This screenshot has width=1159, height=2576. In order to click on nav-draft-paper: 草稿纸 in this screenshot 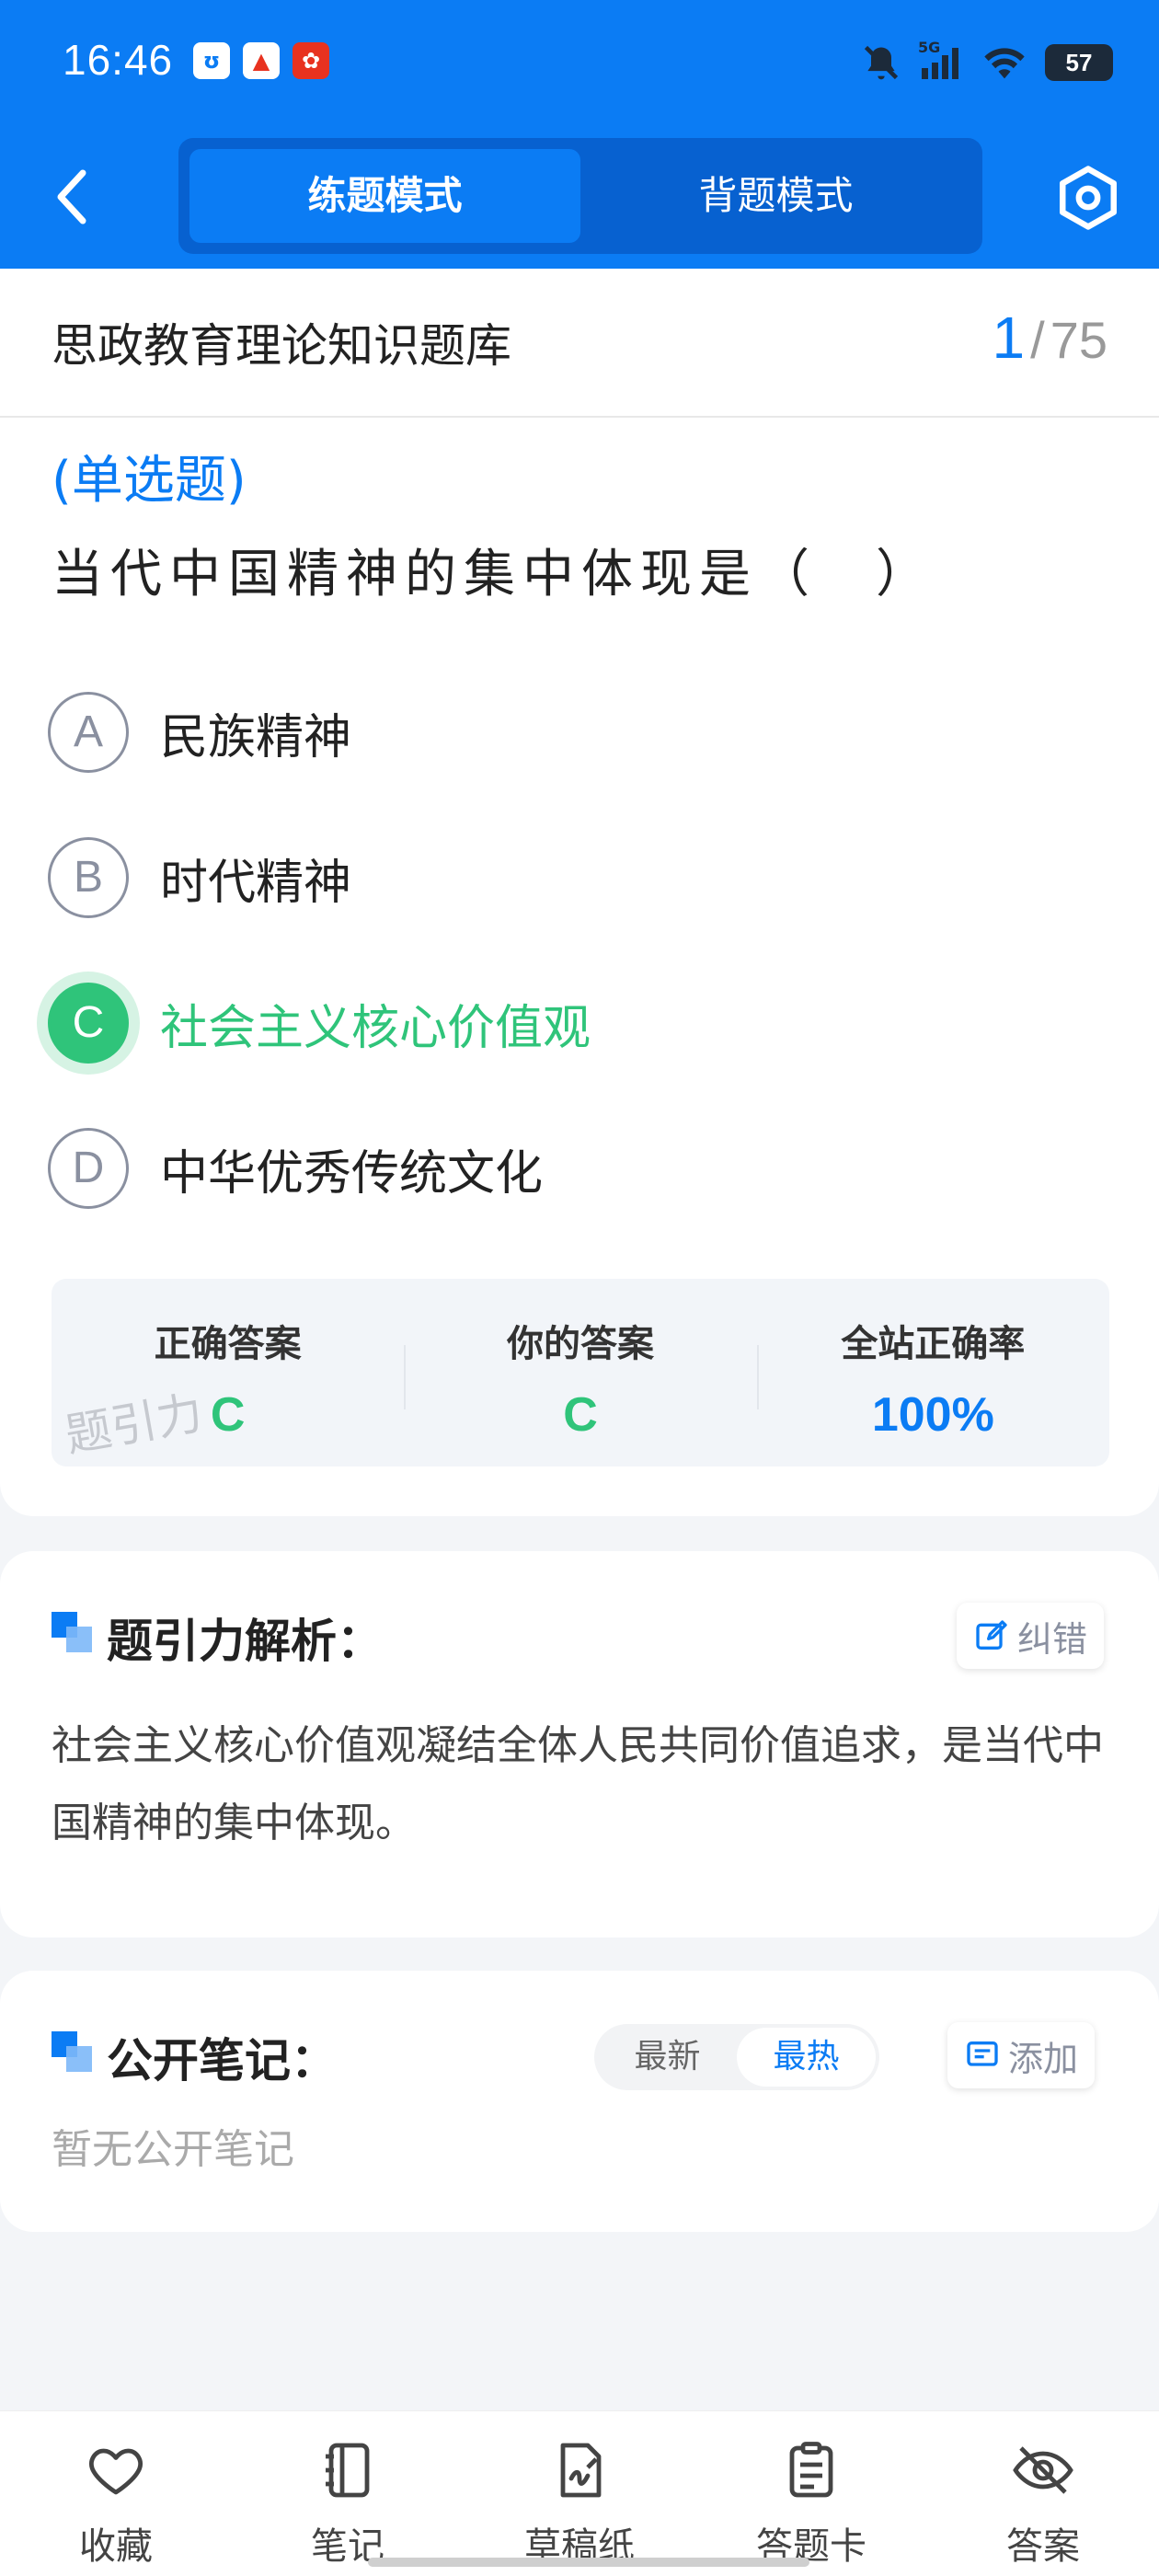, I will do `click(579, 2493)`.